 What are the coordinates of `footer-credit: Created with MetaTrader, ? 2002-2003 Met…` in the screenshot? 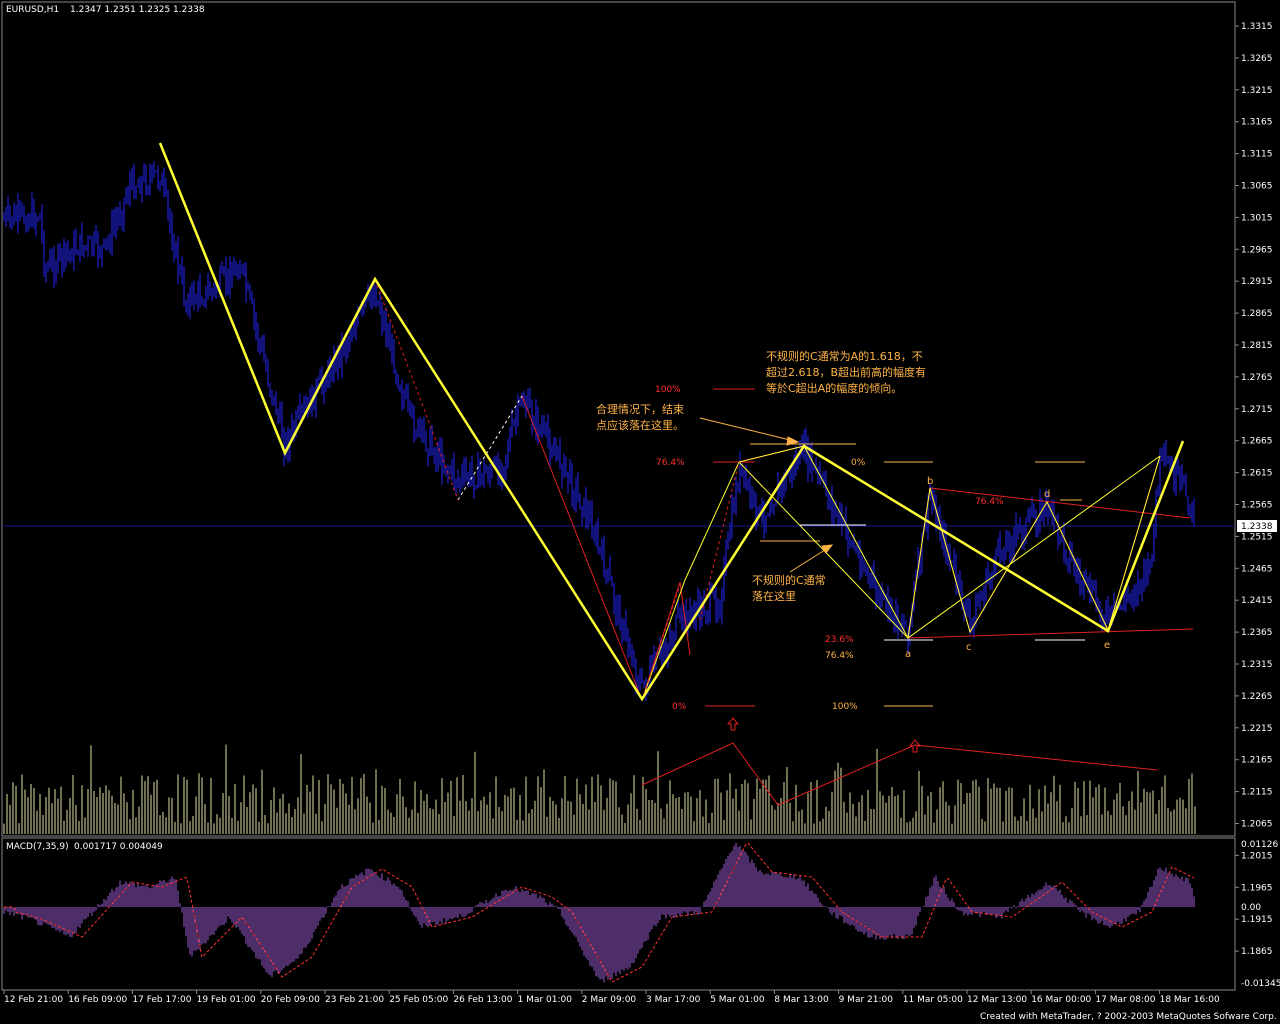 It's located at (1128, 1017).